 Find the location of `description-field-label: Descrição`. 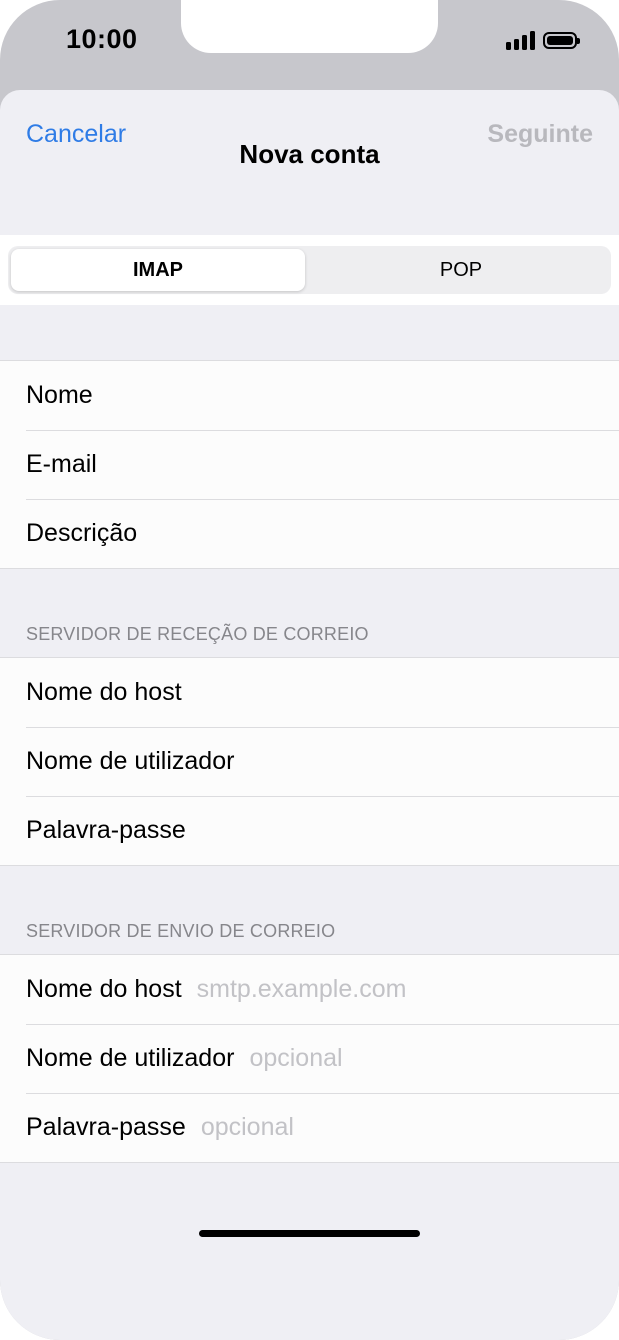

description-field-label: Descrição is located at coordinates (82, 533).